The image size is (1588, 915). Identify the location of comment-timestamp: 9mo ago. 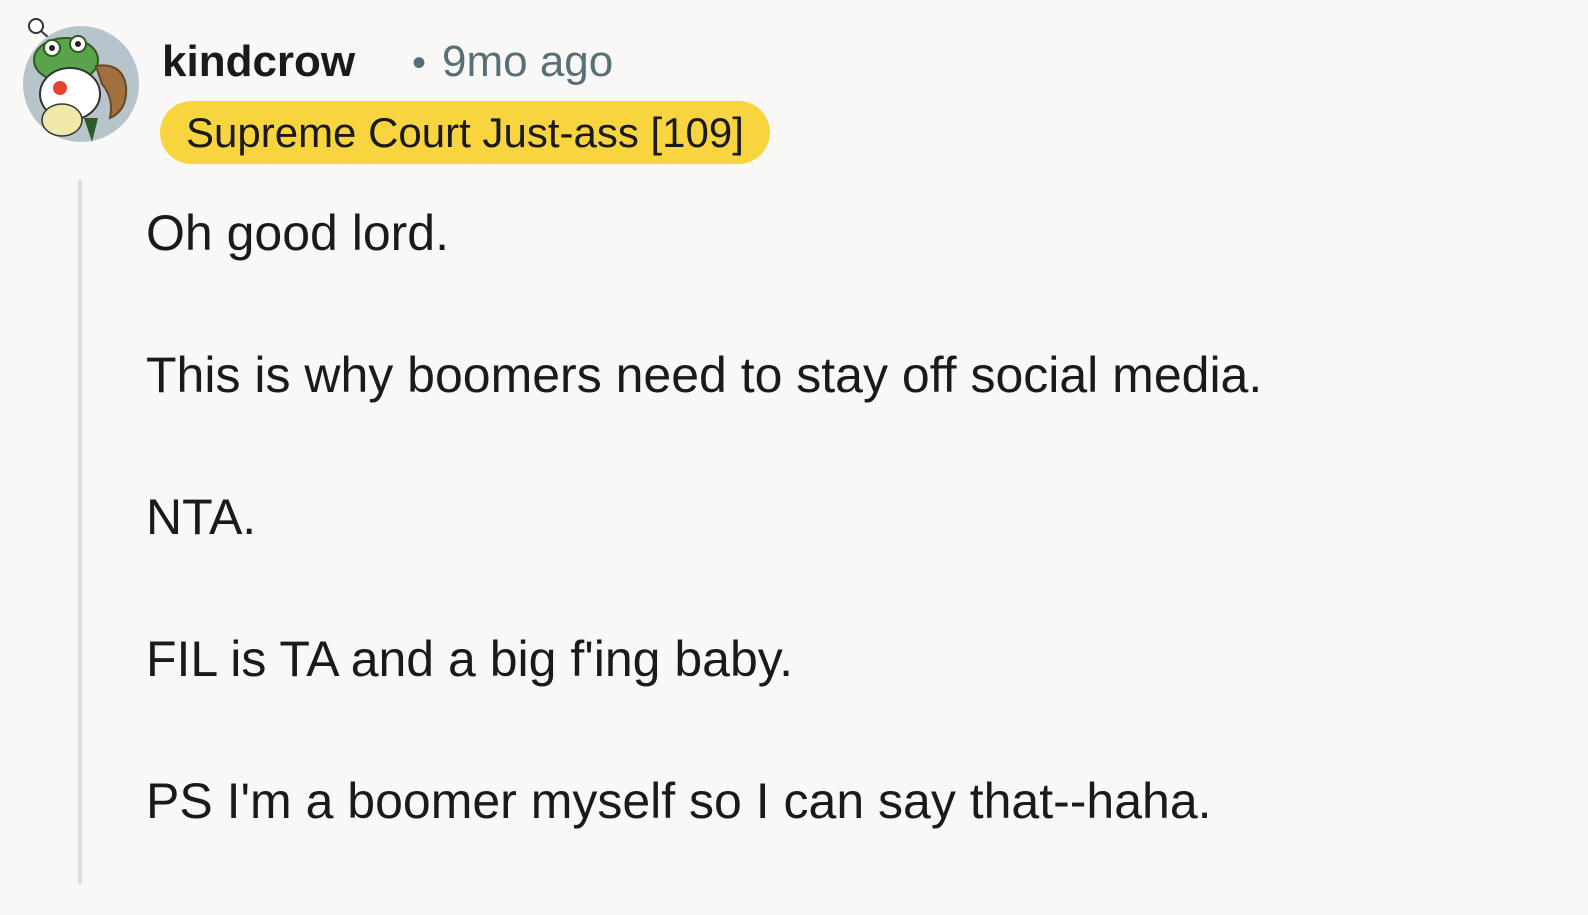
(527, 61).